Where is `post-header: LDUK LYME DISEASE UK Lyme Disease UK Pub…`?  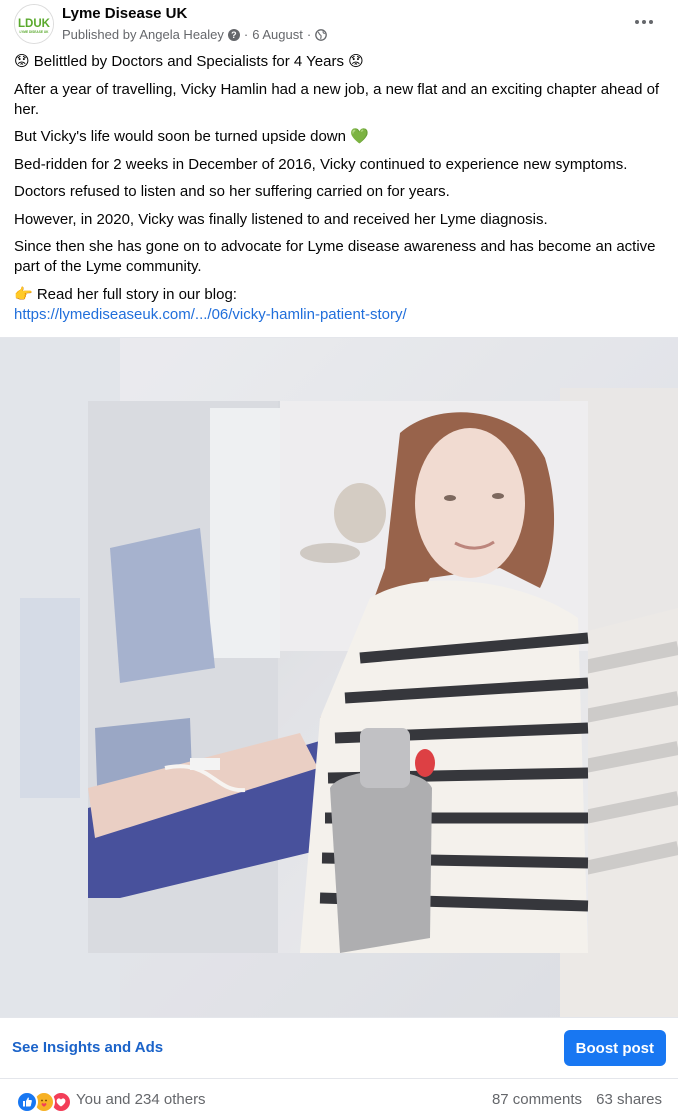
post-header: LDUK LYME DISEASE UK Lyme Disease UK Pub… is located at coordinates (339, 24).